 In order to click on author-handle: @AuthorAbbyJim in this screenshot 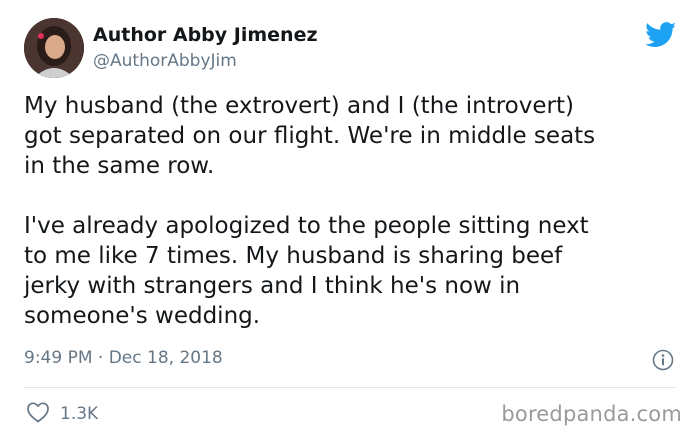, I will do `click(165, 61)`.